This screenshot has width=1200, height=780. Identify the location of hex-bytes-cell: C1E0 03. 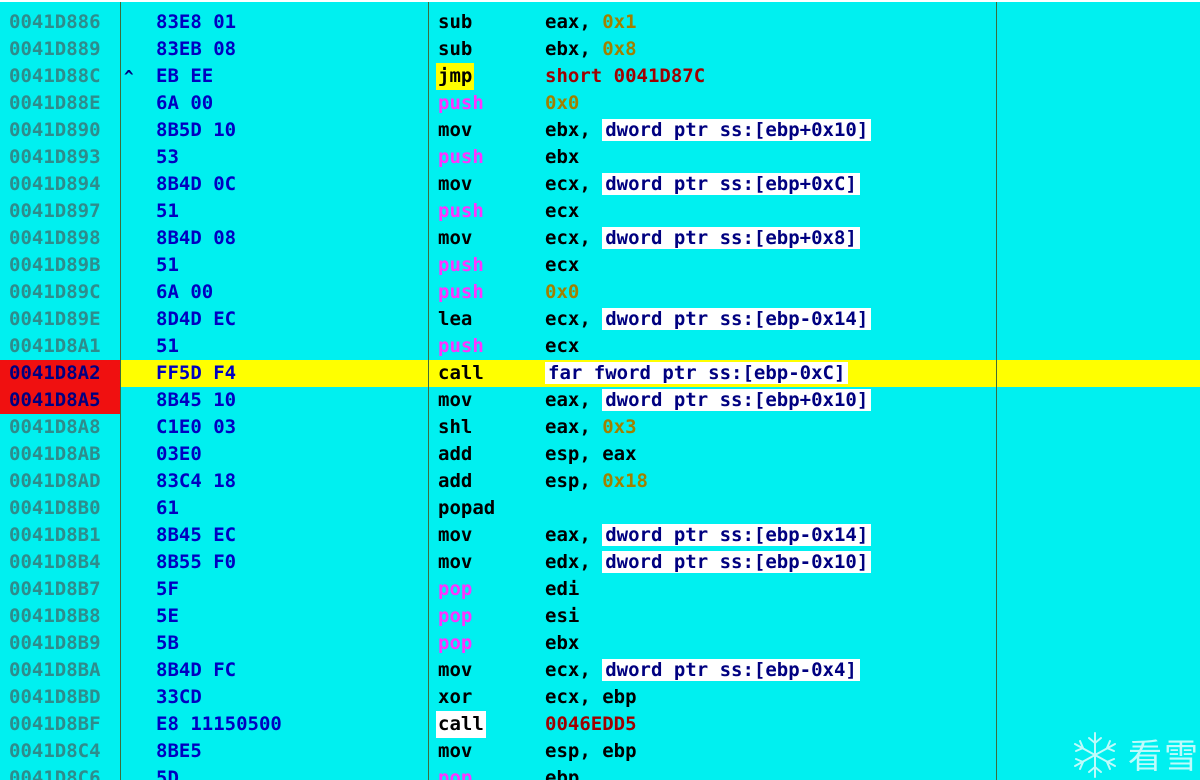
(196, 427).